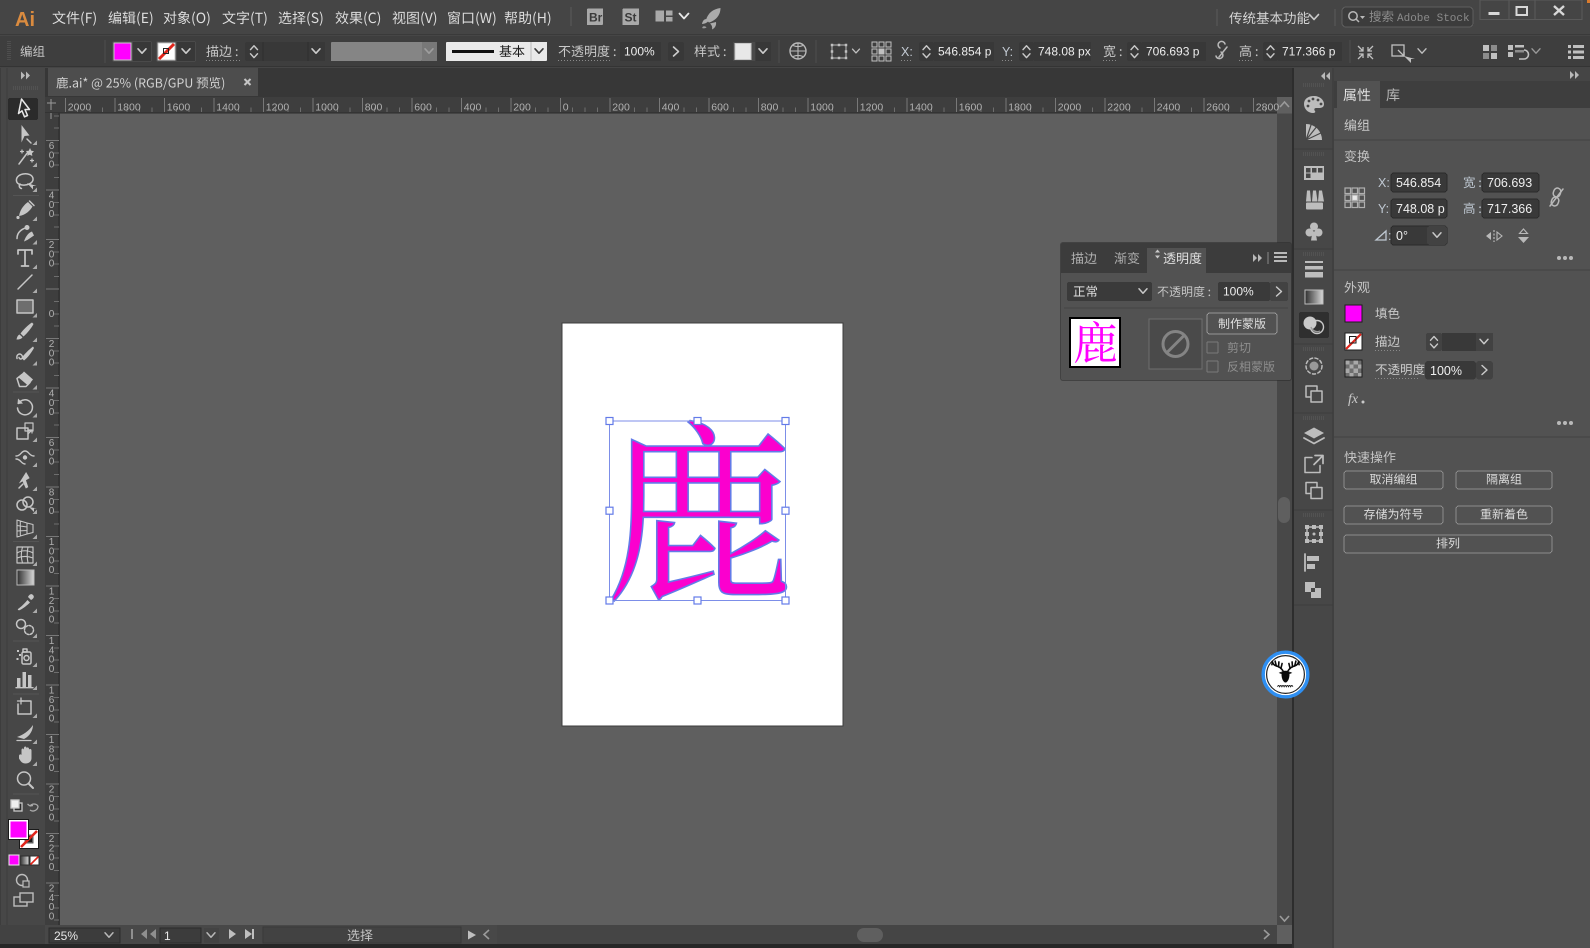 This screenshot has height=948, width=1590. I want to click on svg-text: St, so click(631, 18).